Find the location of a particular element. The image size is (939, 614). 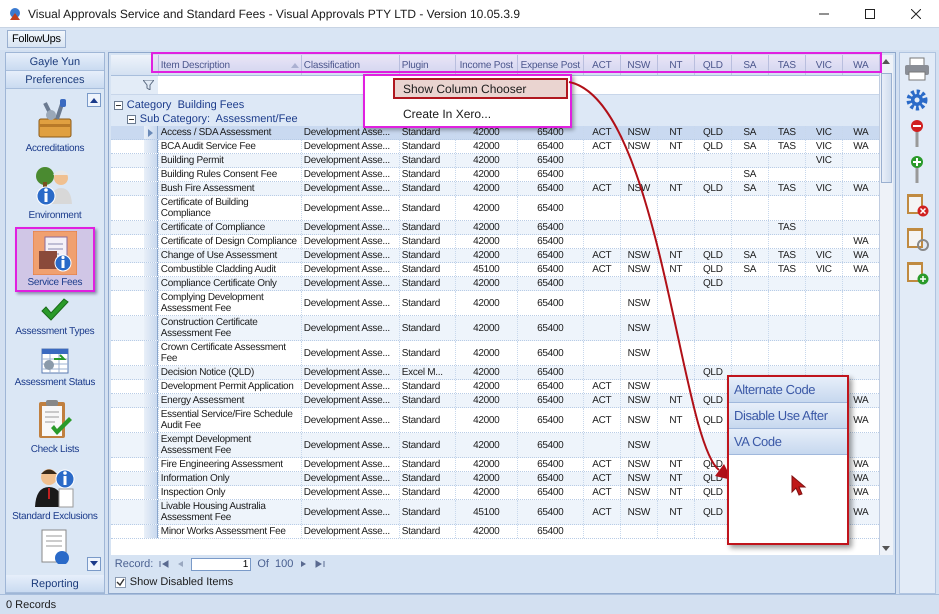

table-row: Change of Use Assessment Development Asse... Standard 42000 65400 ACT NSW NT QLD SA TAS VIC WA is located at coordinates (494, 256).